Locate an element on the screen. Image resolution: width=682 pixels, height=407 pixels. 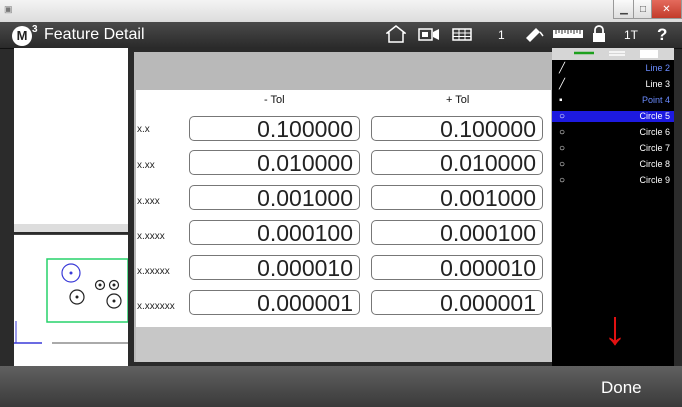
minus-tol-field: 0.010000 is located at coordinates (274, 163).